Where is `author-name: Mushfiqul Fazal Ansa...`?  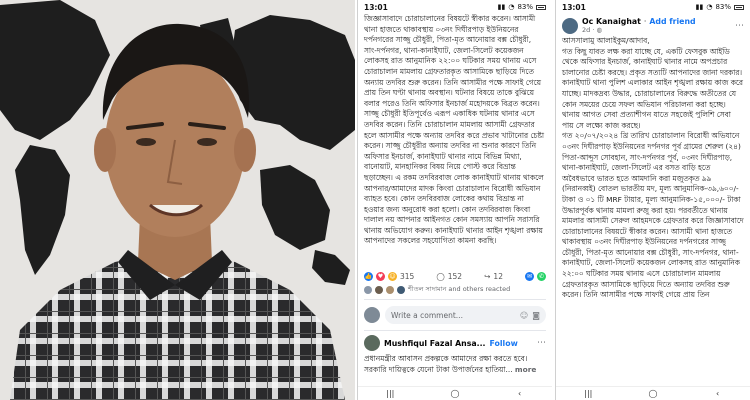
author-name: Mushfiqul Fazal Ansa... is located at coordinates (435, 343).